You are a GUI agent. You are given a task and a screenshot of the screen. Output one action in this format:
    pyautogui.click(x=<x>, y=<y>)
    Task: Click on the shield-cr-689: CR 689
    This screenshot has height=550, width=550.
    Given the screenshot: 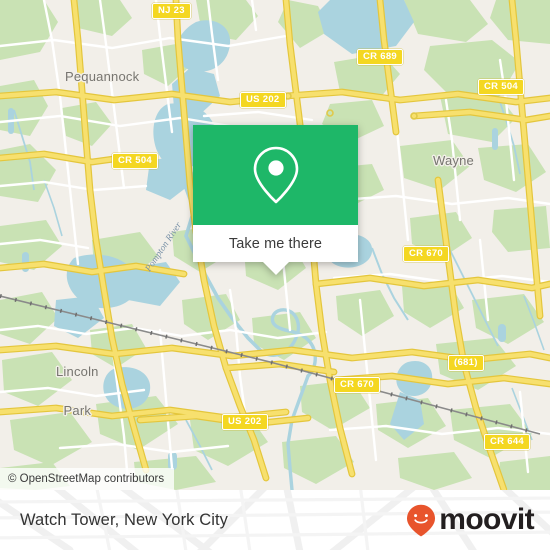 What is the action you would take?
    pyautogui.click(x=380, y=57)
    